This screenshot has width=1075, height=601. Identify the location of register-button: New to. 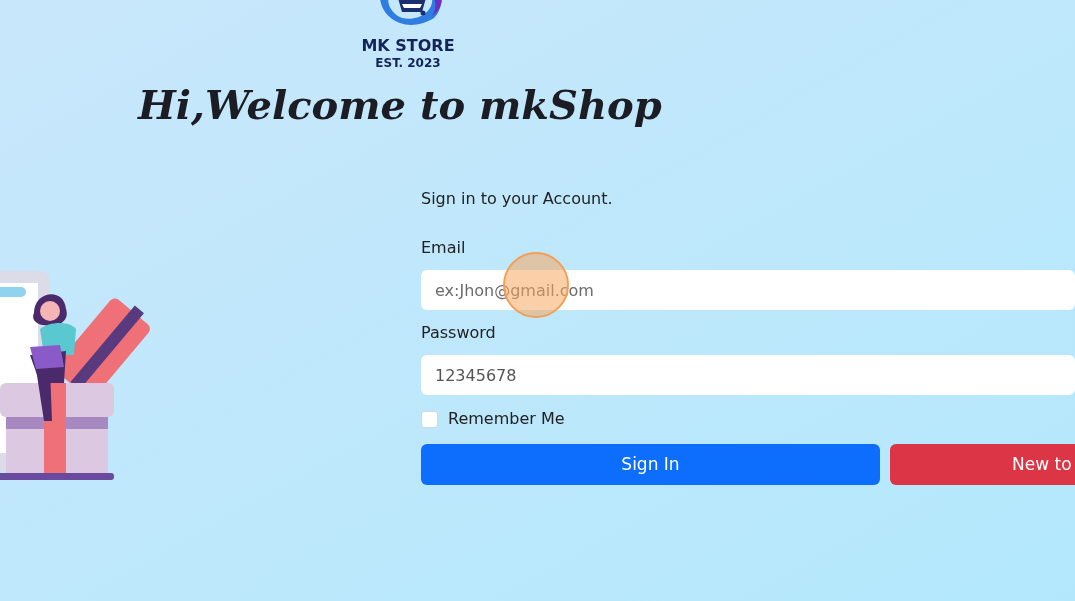
(982, 464).